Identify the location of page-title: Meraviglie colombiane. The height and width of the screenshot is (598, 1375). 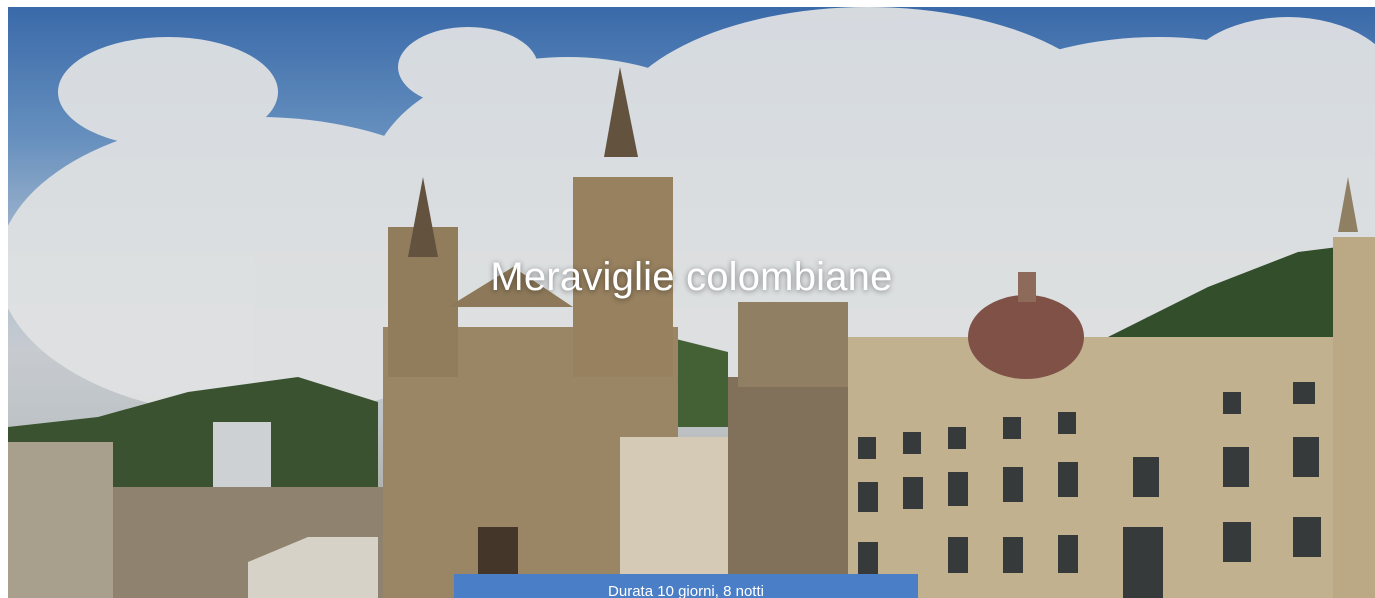
(691, 277).